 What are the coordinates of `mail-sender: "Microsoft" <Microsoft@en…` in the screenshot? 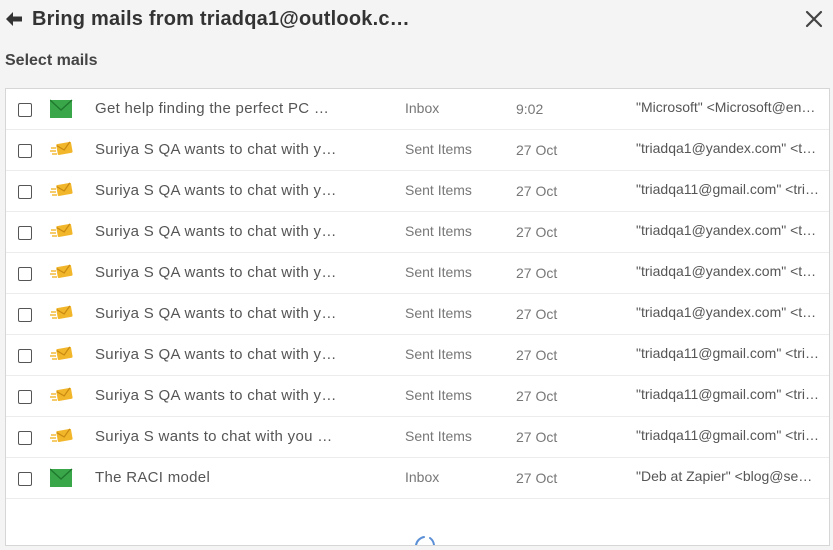 It's located at (726, 107).